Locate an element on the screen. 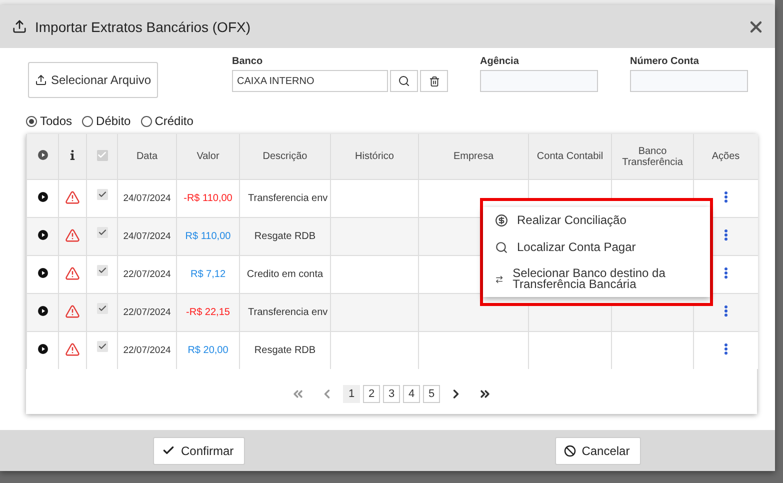 Image resolution: width=783 pixels, height=483 pixels. value-cell: -R$ 110,00 is located at coordinates (208, 198).